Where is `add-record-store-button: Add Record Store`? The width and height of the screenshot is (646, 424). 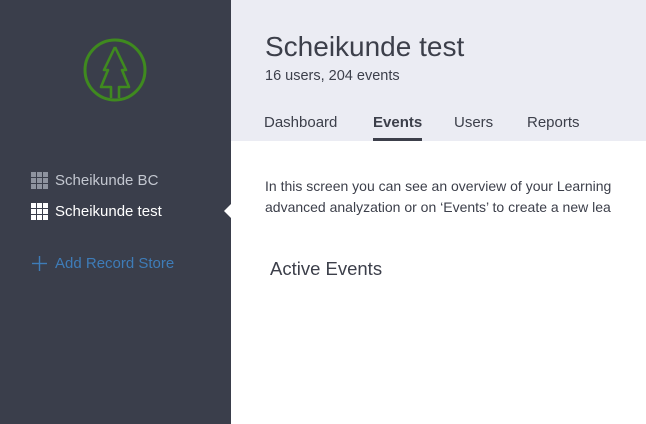
add-record-store-button: Add Record Store is located at coordinates (102, 263).